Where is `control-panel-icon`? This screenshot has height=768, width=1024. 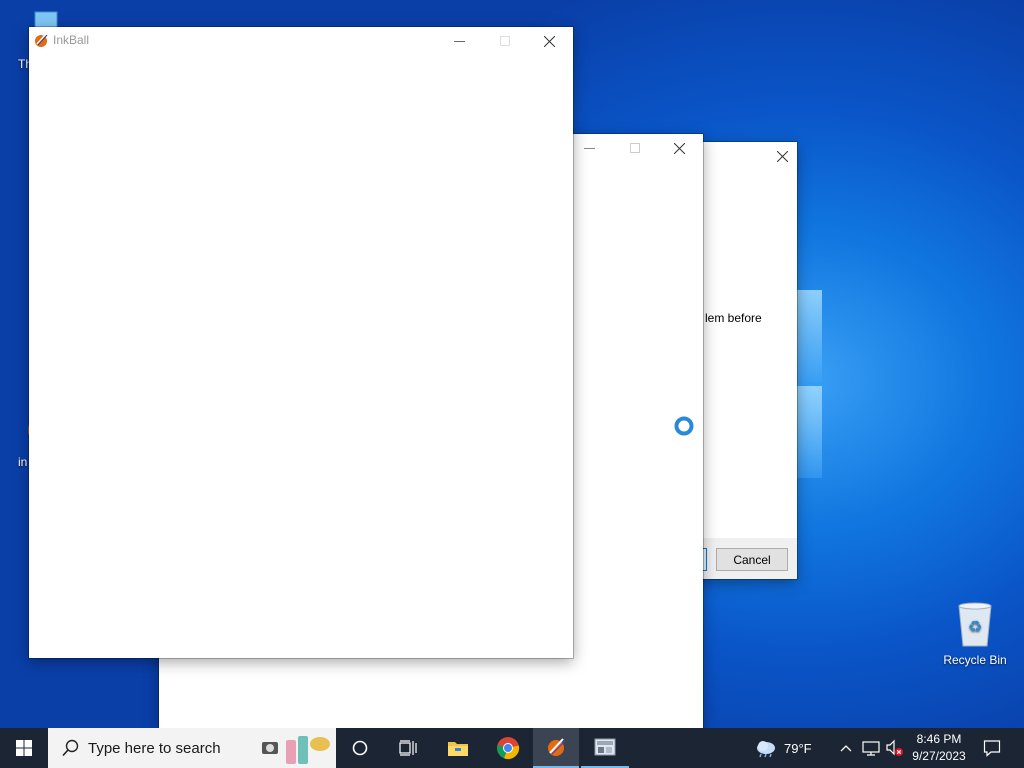 control-panel-icon is located at coordinates (605, 747).